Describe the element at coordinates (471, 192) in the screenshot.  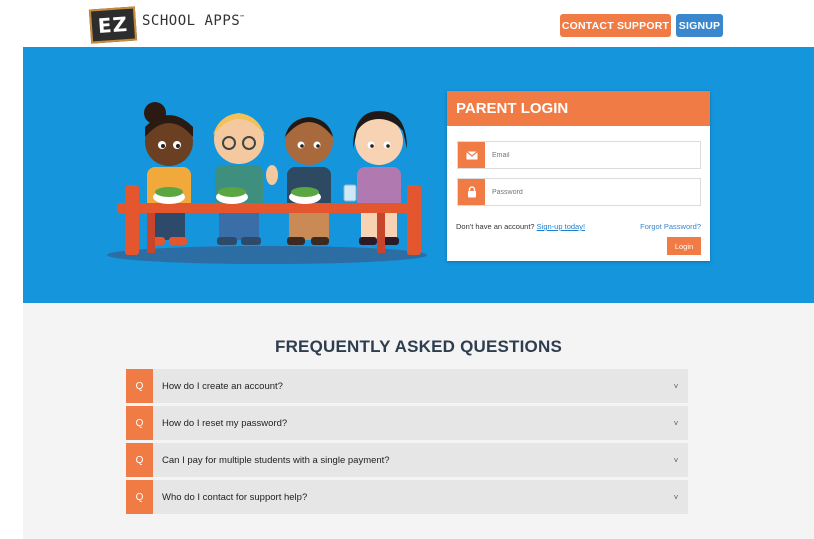
I see `lock-icon` at that location.